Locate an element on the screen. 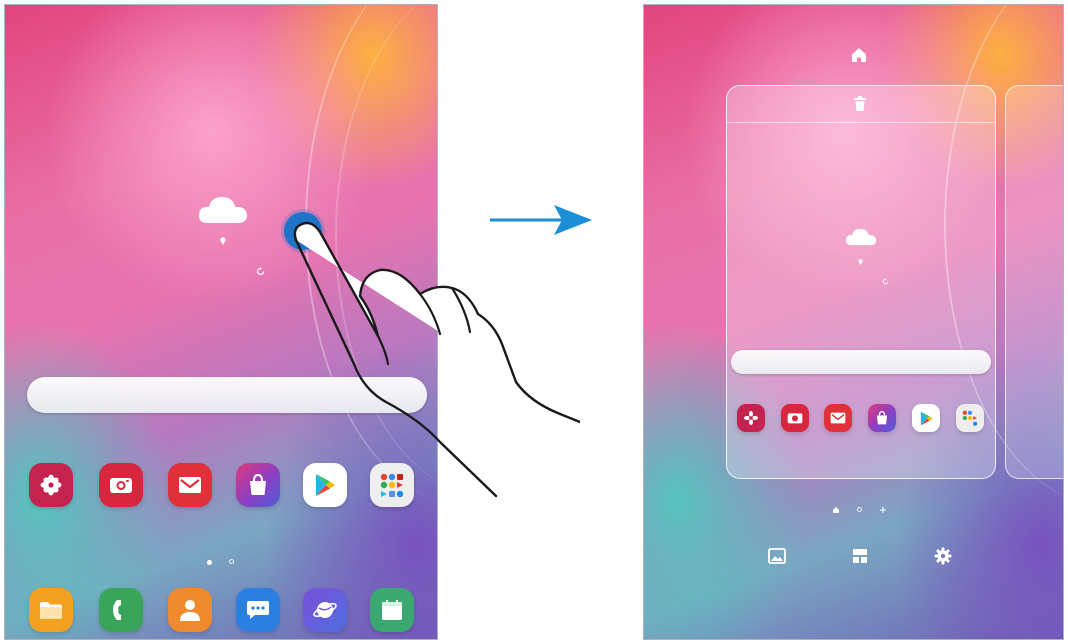 Image resolution: width=1068 pixels, height=642 pixels. hand-icon is located at coordinates (436, 359).